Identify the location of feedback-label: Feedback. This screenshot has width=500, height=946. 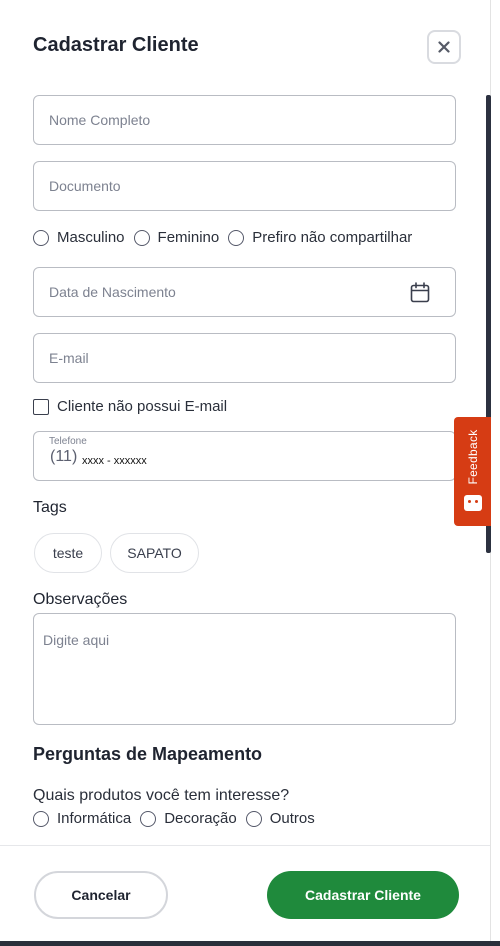
(472, 457).